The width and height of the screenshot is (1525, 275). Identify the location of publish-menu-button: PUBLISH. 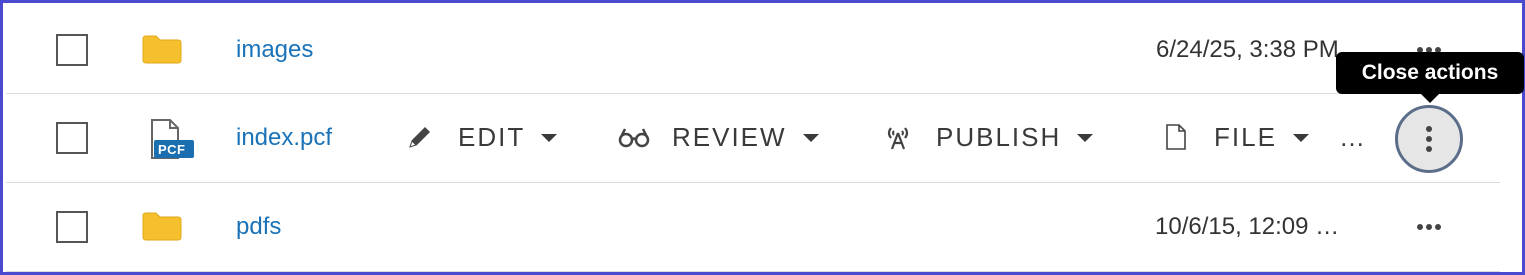
(988, 137).